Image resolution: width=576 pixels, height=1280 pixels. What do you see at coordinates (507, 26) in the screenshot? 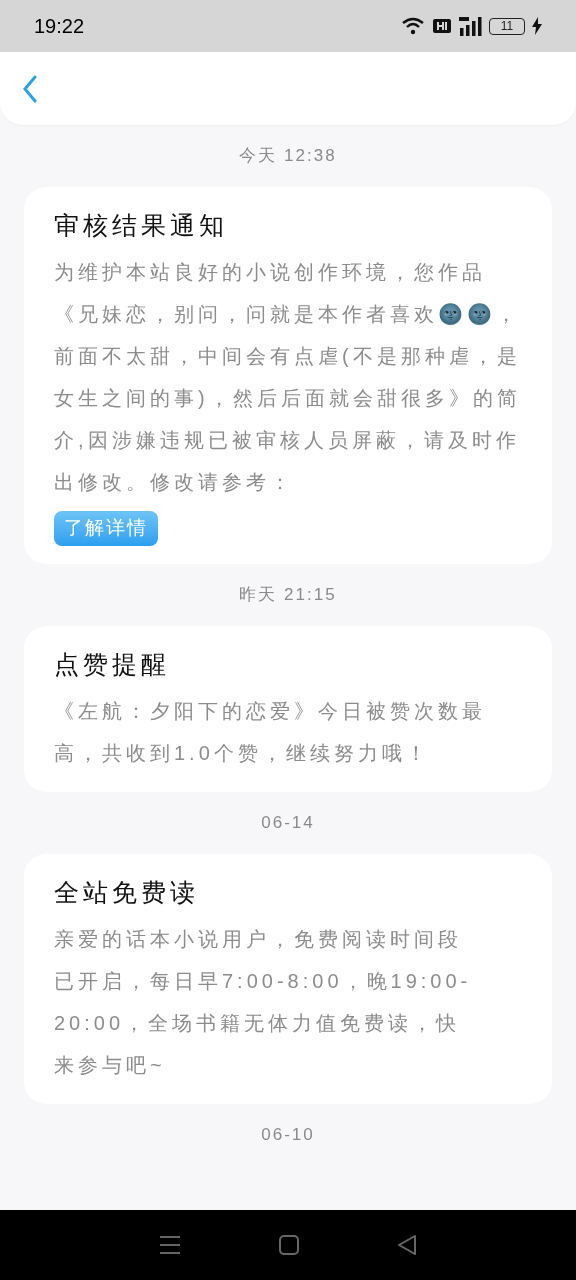
I see `battery-icon: 11` at bounding box center [507, 26].